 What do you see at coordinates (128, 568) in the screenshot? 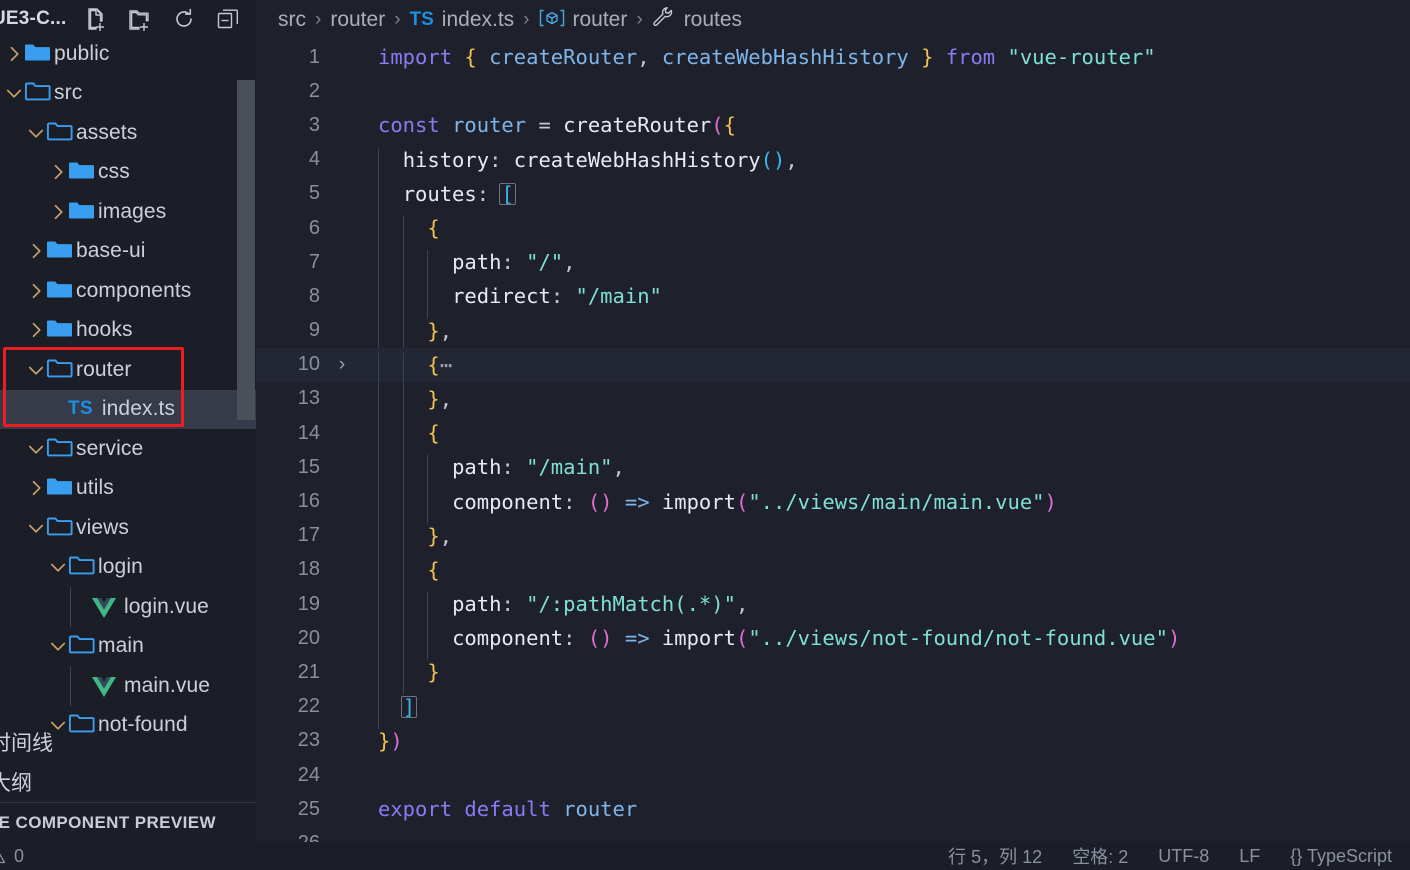
I see `tree-item-login: login` at bounding box center [128, 568].